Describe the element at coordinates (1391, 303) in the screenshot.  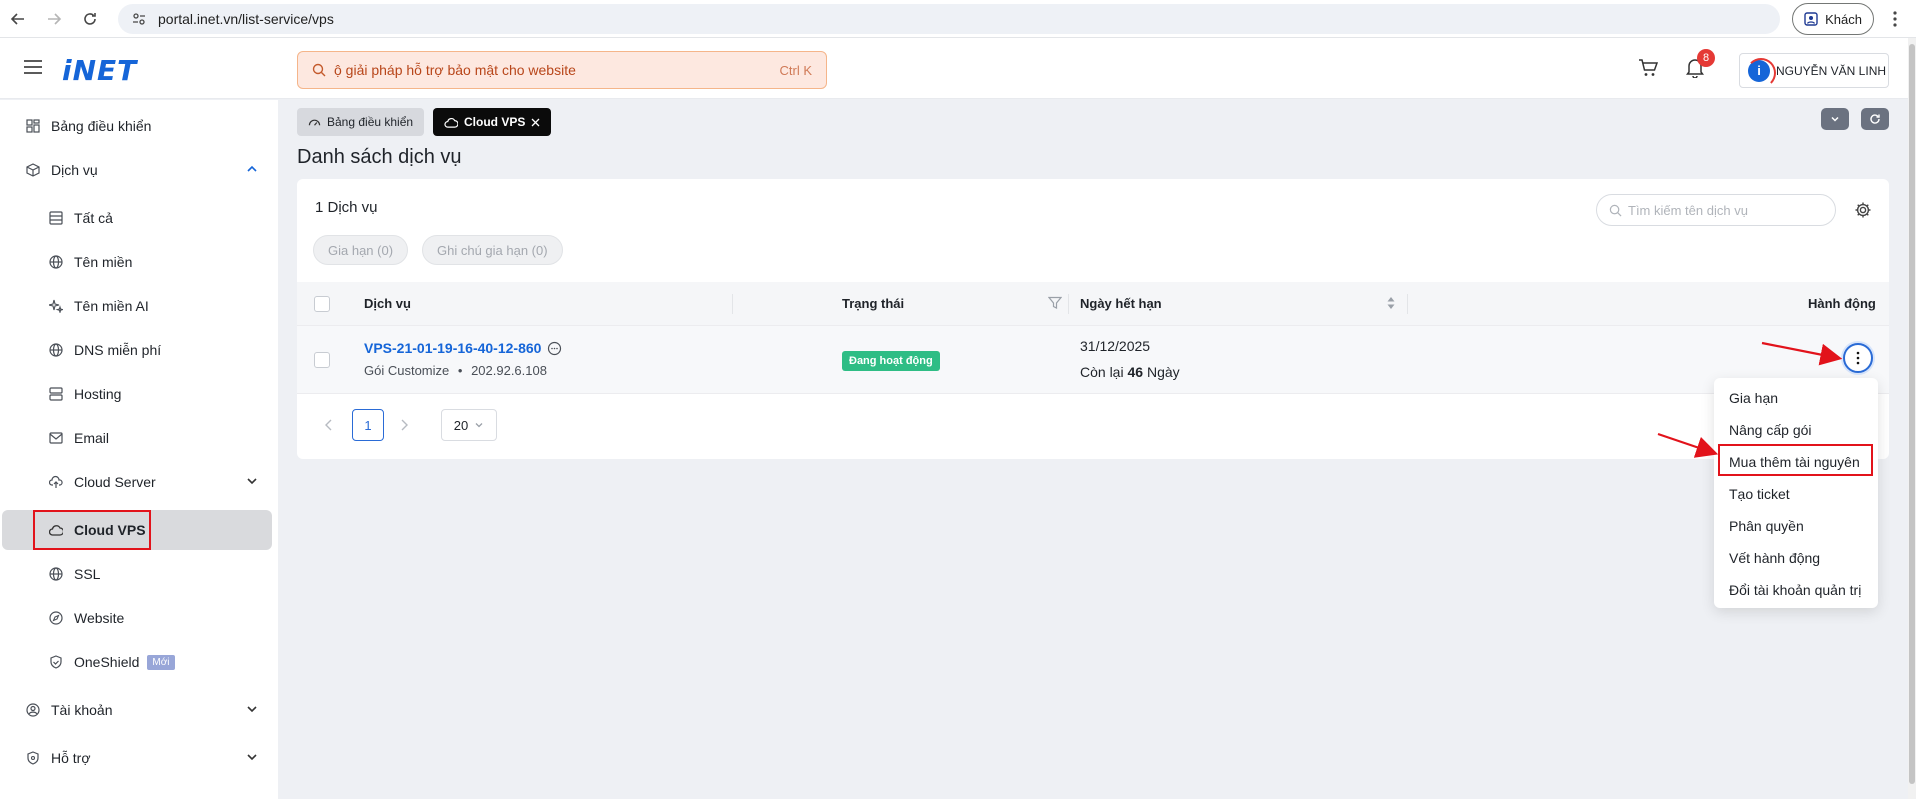
I see `sort-icon` at that location.